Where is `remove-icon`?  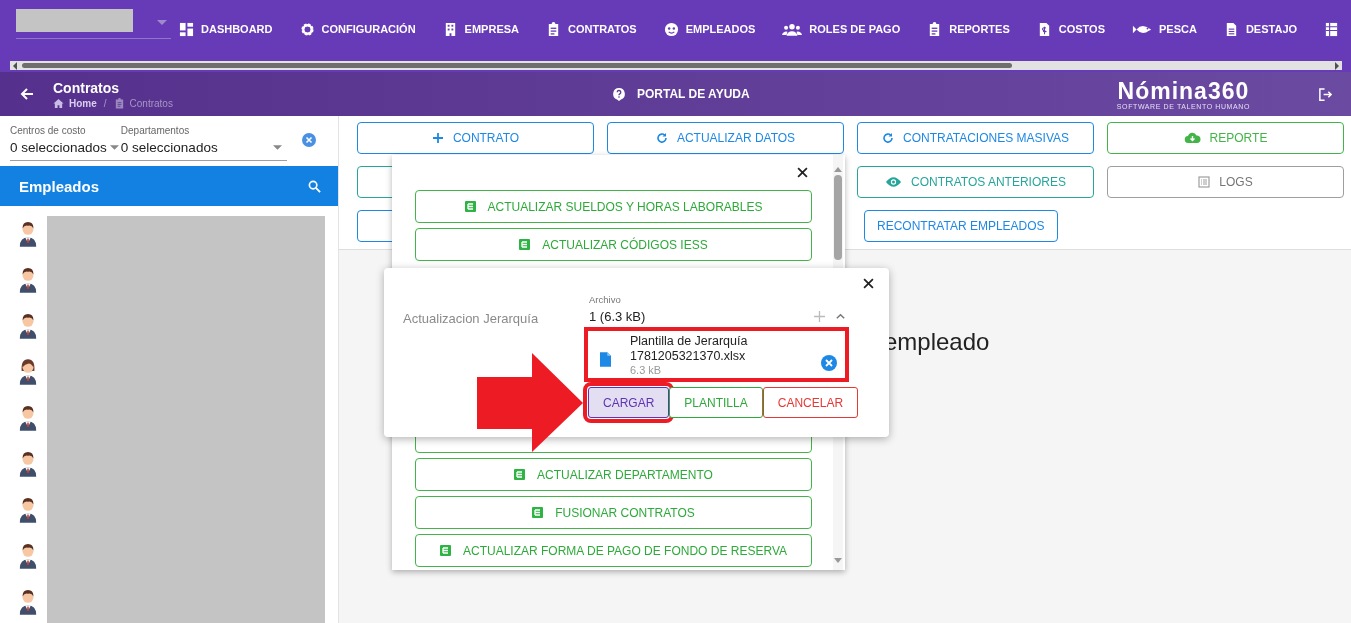
remove-icon is located at coordinates (829, 363).